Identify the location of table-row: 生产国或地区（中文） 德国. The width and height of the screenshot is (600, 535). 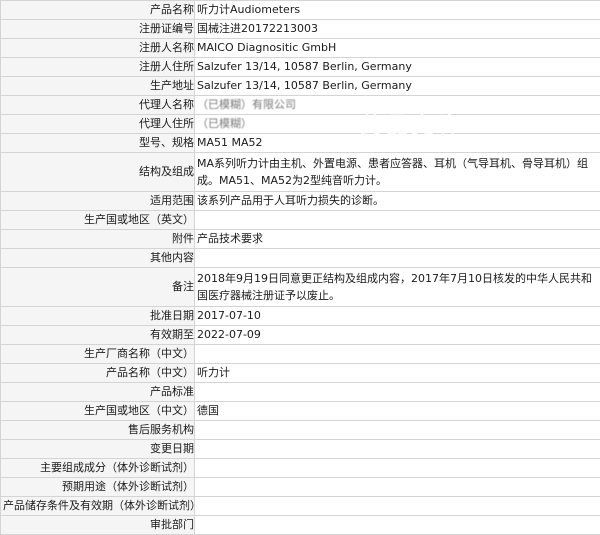
(300, 411).